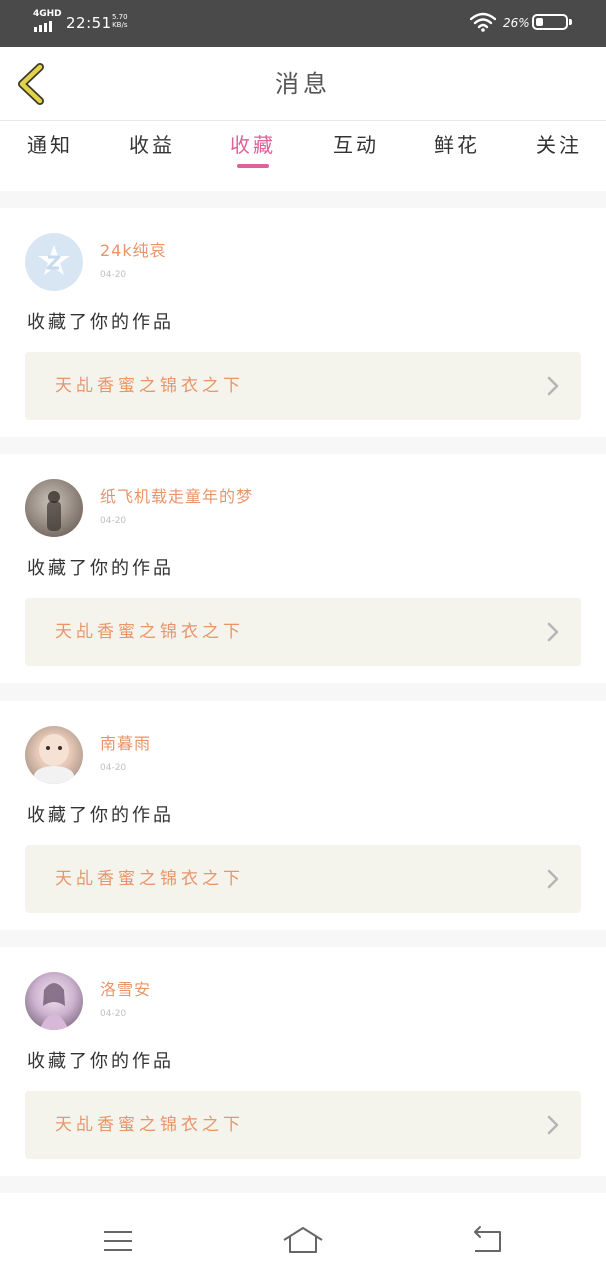  I want to click on tab-flowers: 鲜花, so click(457, 154).